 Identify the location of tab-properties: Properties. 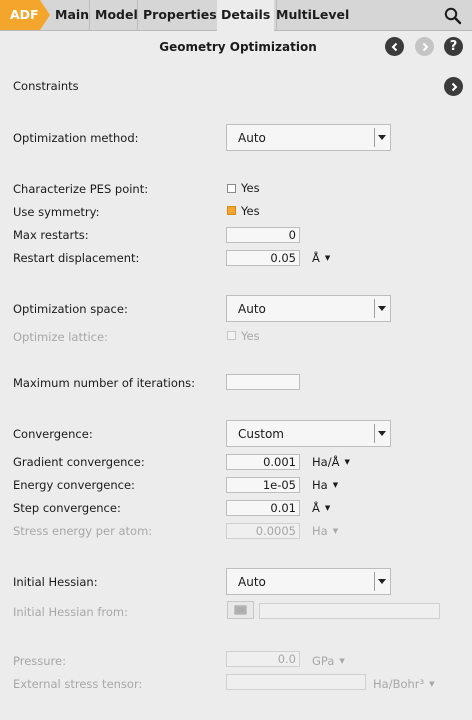
(179, 15).